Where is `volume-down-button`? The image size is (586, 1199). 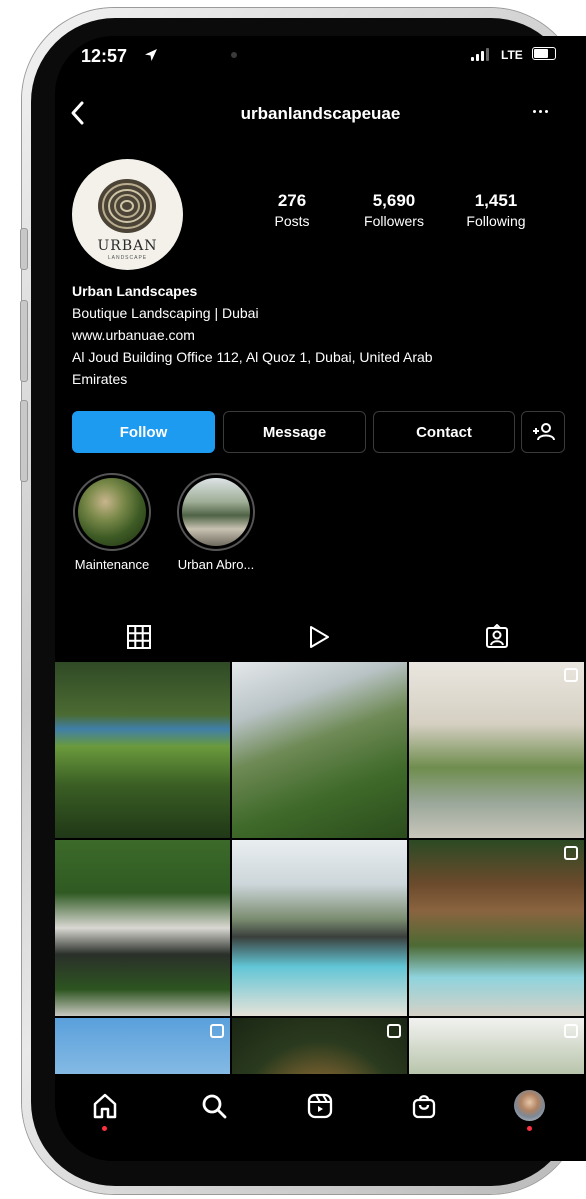
volume-down-button is located at coordinates (24, 441).